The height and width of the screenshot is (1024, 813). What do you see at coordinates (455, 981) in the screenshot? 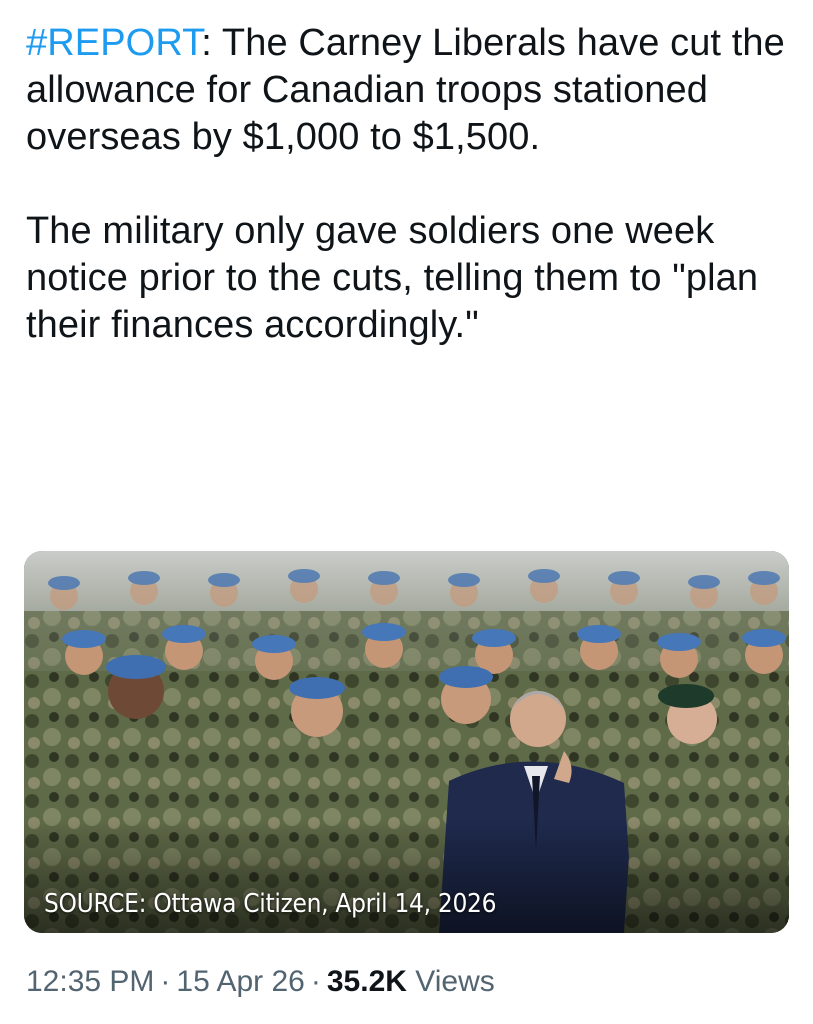
I see `views-label: Views` at bounding box center [455, 981].